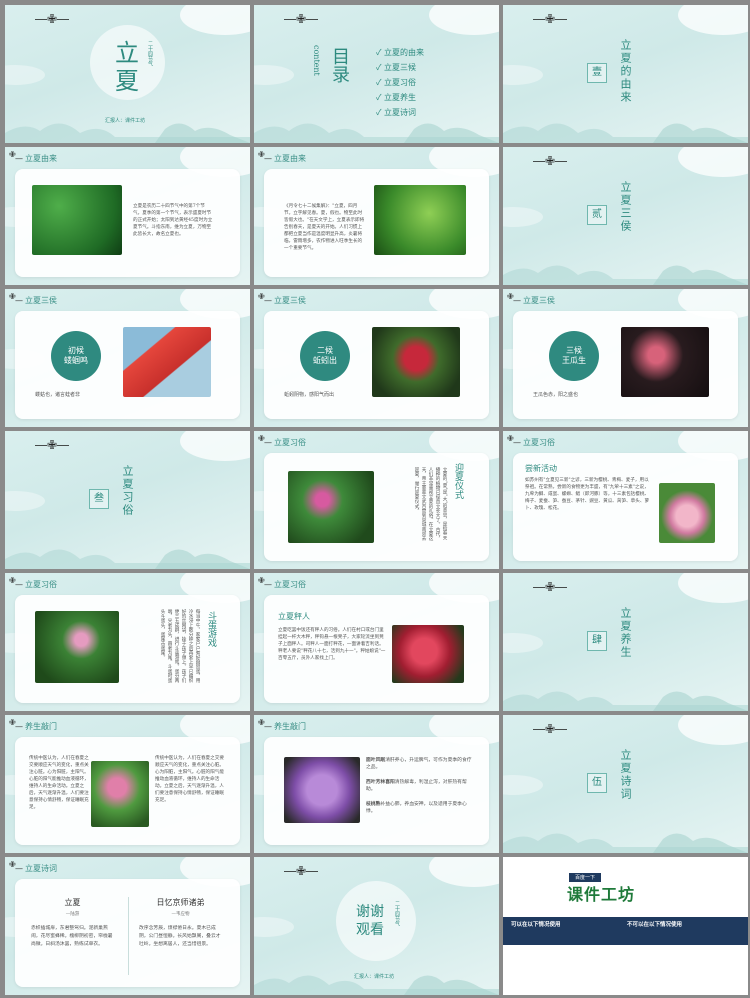 Image resolution: width=750 pixels, height=998 pixels. I want to click on ad-left-heading: 可以在以下情况使用, so click(536, 925).